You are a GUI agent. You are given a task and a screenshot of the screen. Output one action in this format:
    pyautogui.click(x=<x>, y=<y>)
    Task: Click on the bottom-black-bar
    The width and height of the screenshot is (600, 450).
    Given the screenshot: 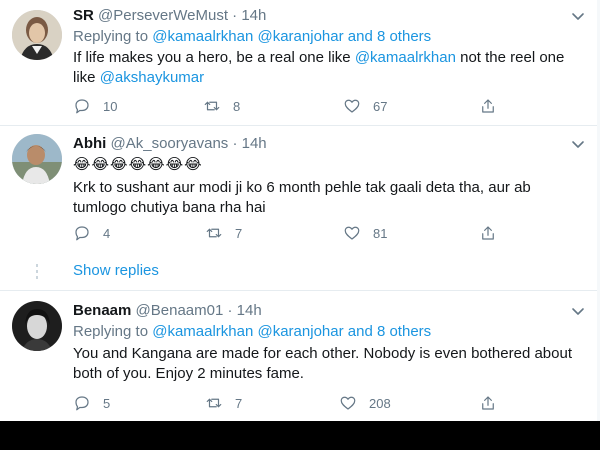 What is the action you would take?
    pyautogui.click(x=300, y=435)
    